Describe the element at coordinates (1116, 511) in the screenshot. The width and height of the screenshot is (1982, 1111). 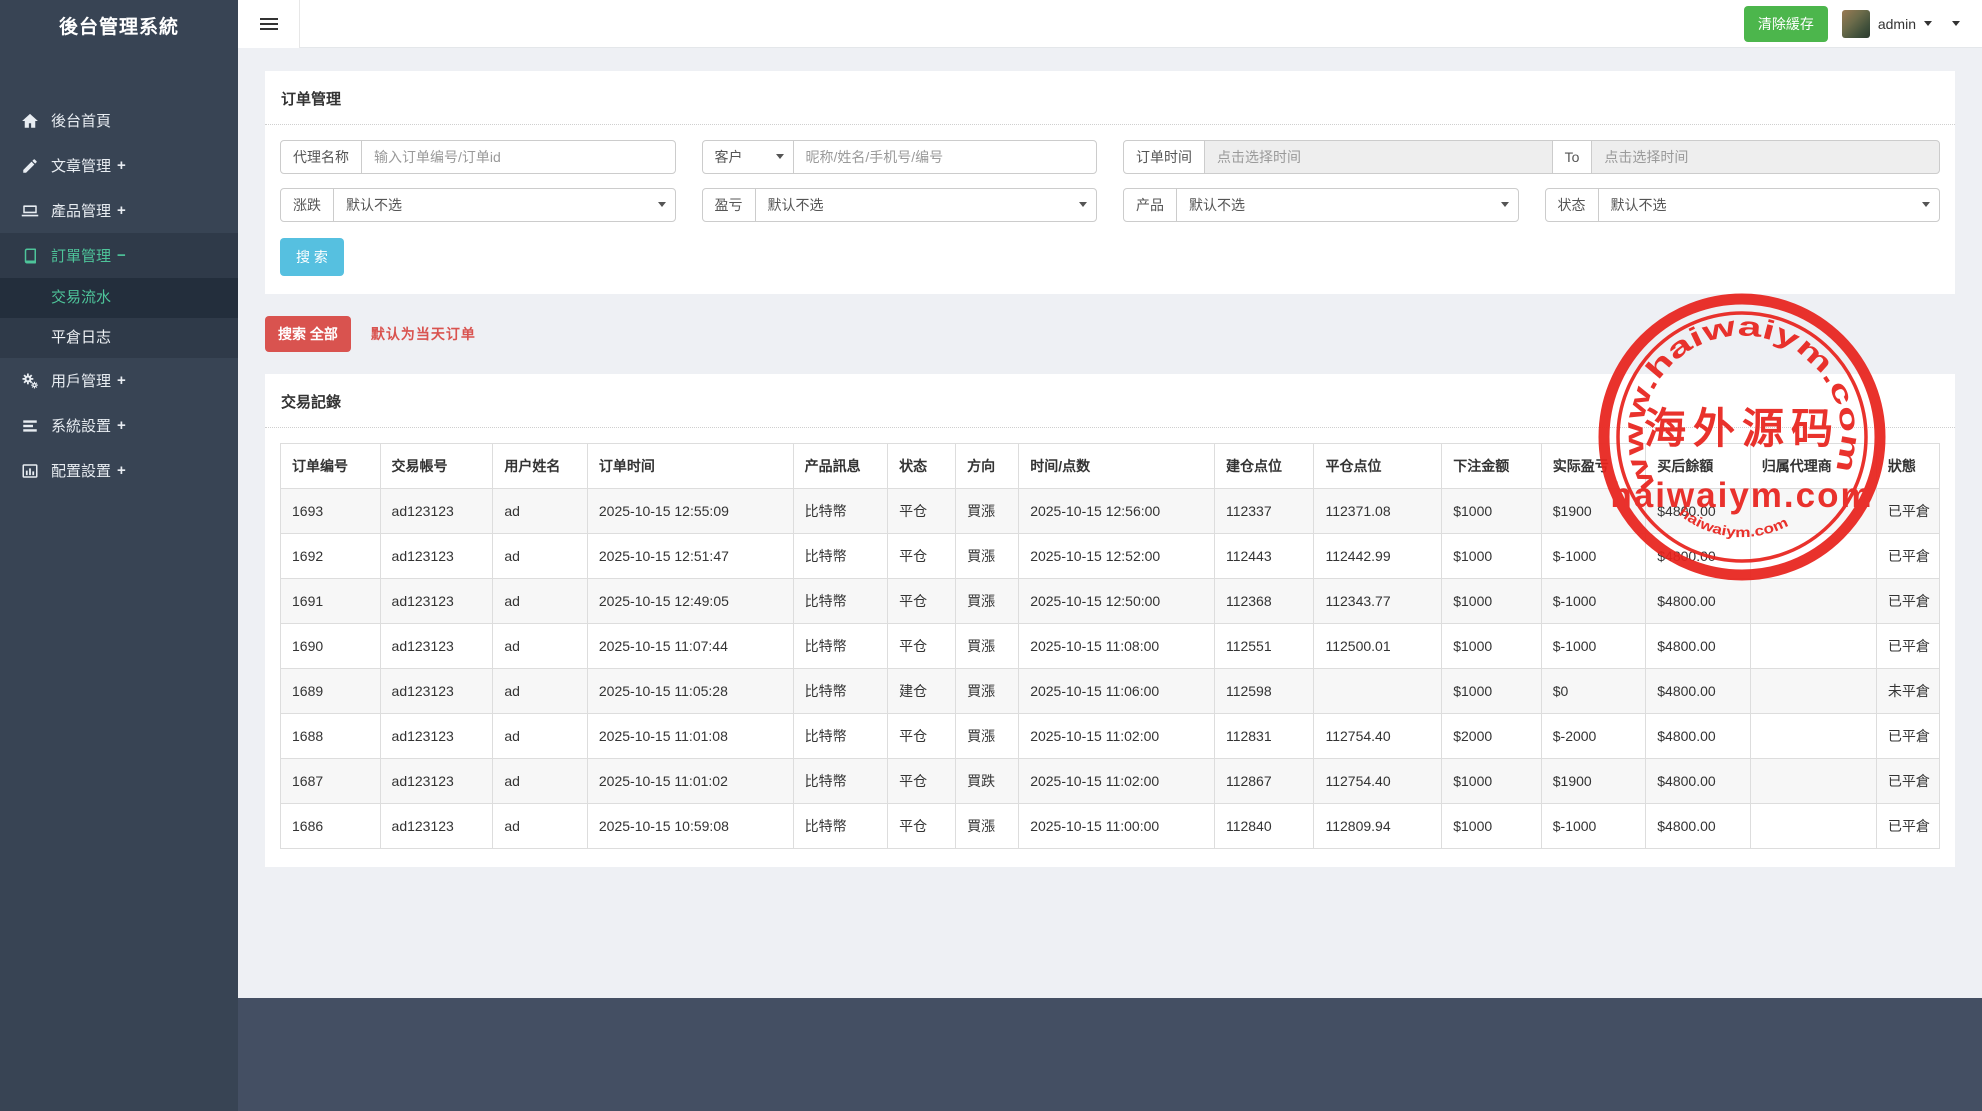
I see `table-cell: 2025-10-15 12:56:00` at that location.